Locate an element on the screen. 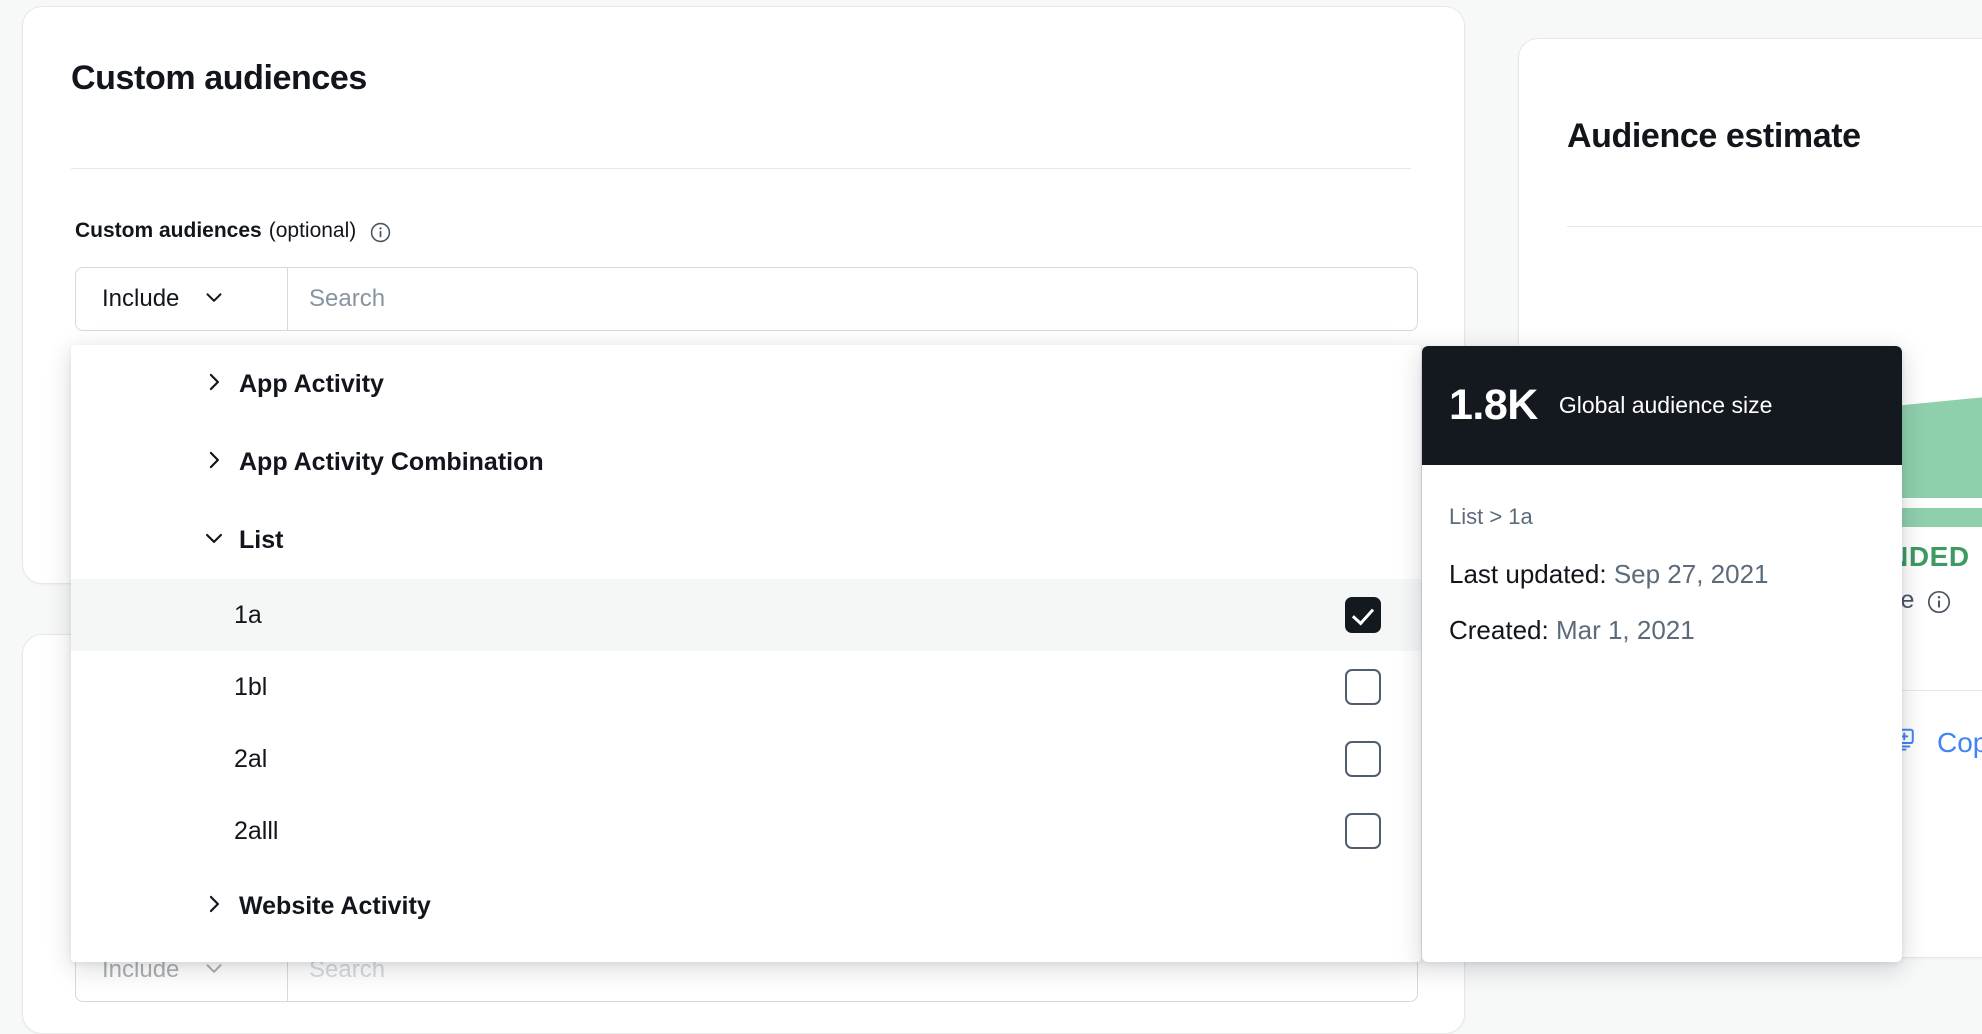 Image resolution: width=1982 pixels, height=1034 pixels. dropdown-group-app-activity-combination: App Activity Combination is located at coordinates (746, 462).